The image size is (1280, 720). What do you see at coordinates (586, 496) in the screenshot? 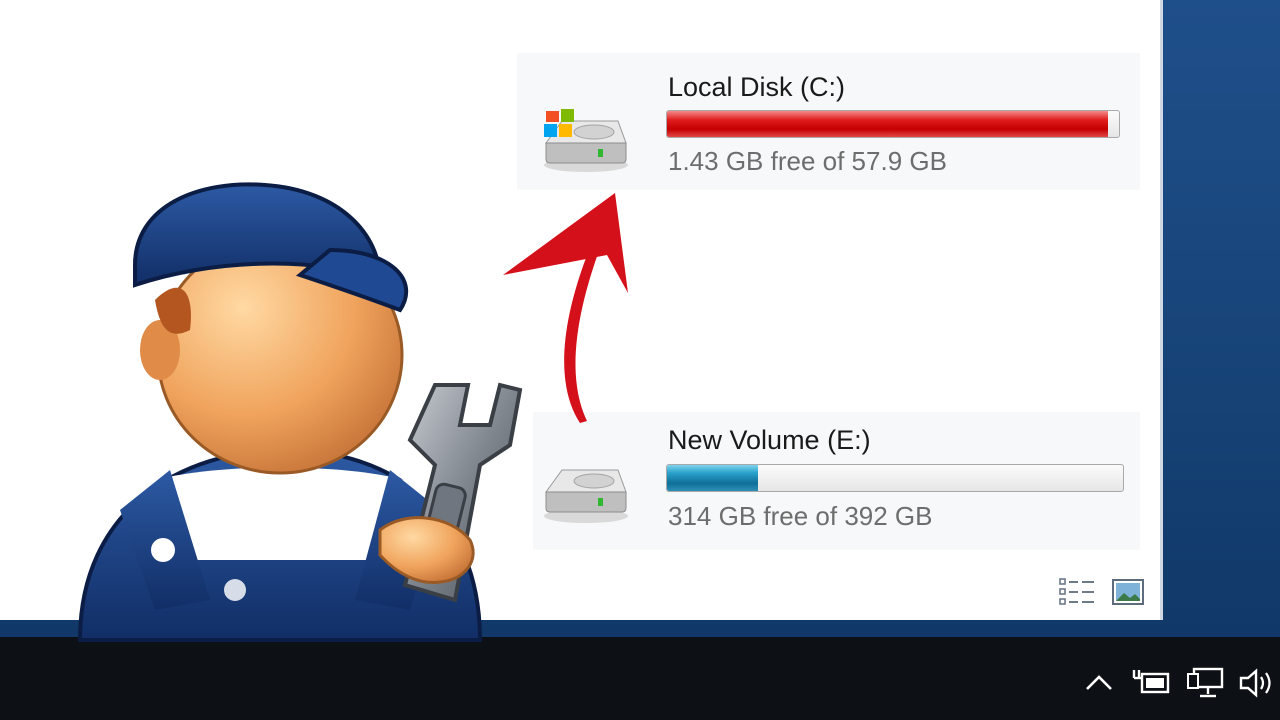
I see `drive-icon` at bounding box center [586, 496].